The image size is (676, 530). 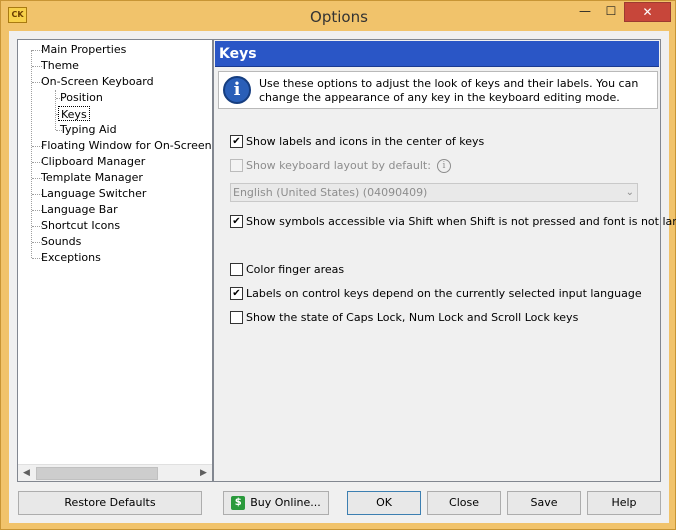 What do you see at coordinates (71, 257) in the screenshot?
I see `tree-item-exceptions: Exceptions` at bounding box center [71, 257].